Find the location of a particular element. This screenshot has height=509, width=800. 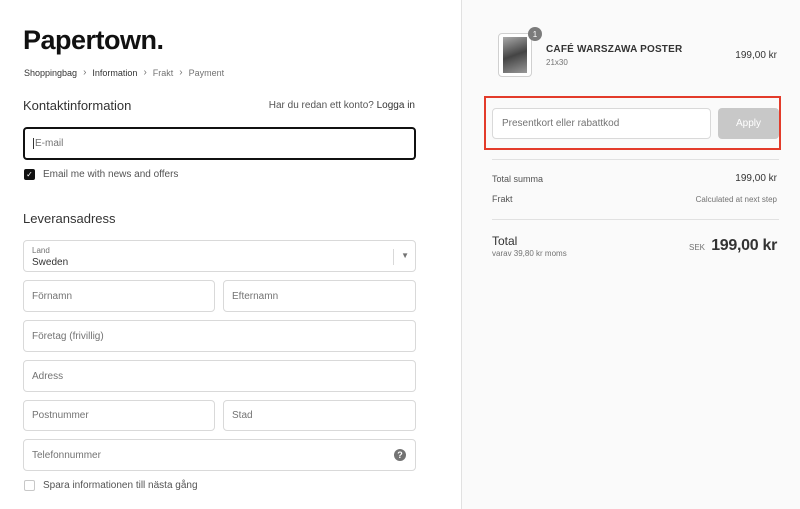

apply-button: Apply is located at coordinates (748, 123).